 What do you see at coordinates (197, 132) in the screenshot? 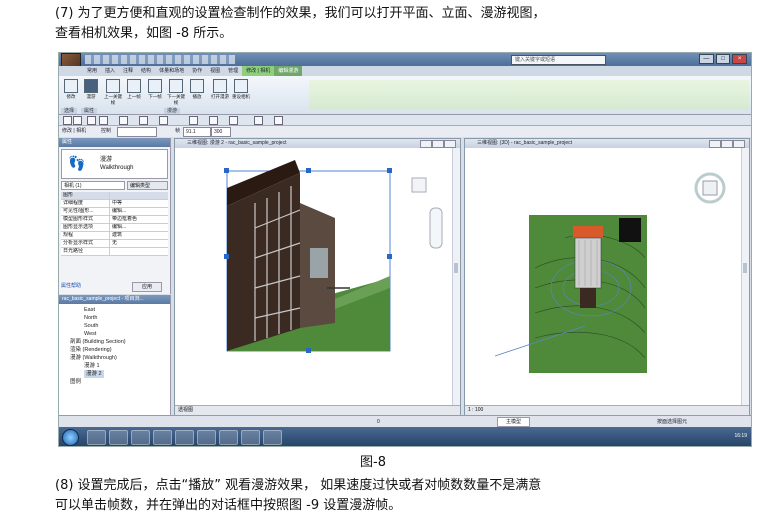
I see `frame-input: 91.1` at bounding box center [197, 132].